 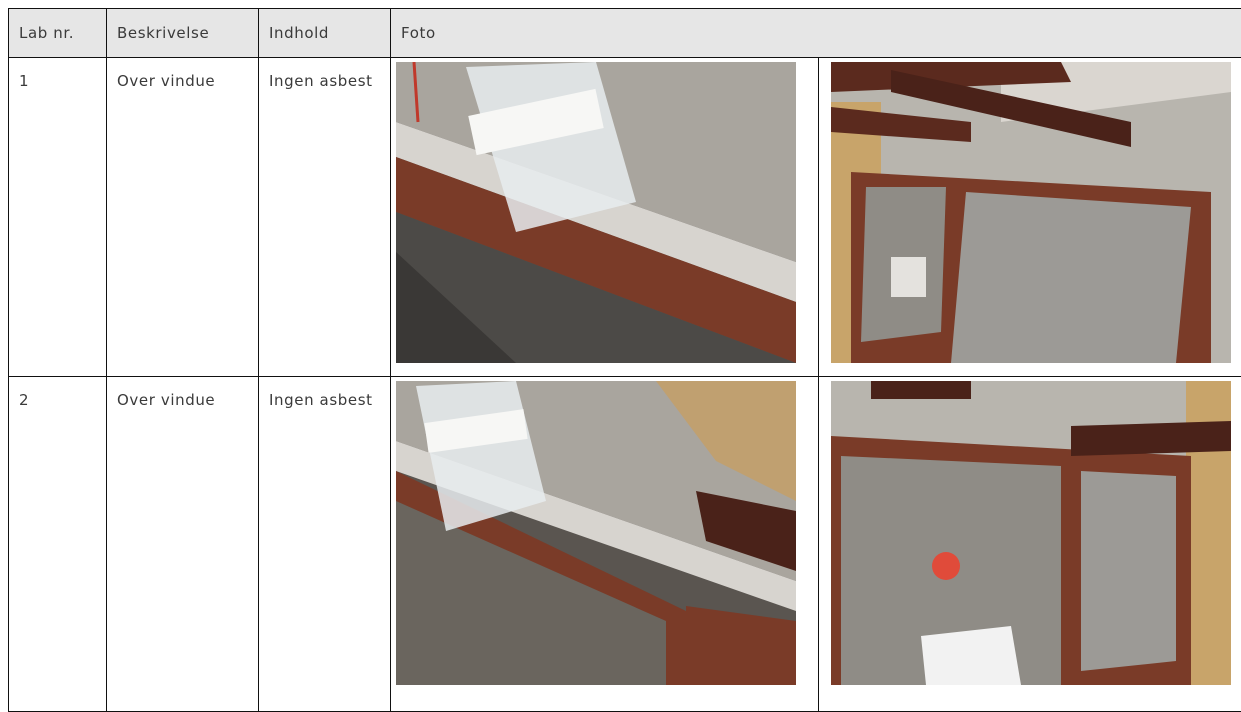 I want to click on lab-nr-cell: 1, so click(x=58, y=217).